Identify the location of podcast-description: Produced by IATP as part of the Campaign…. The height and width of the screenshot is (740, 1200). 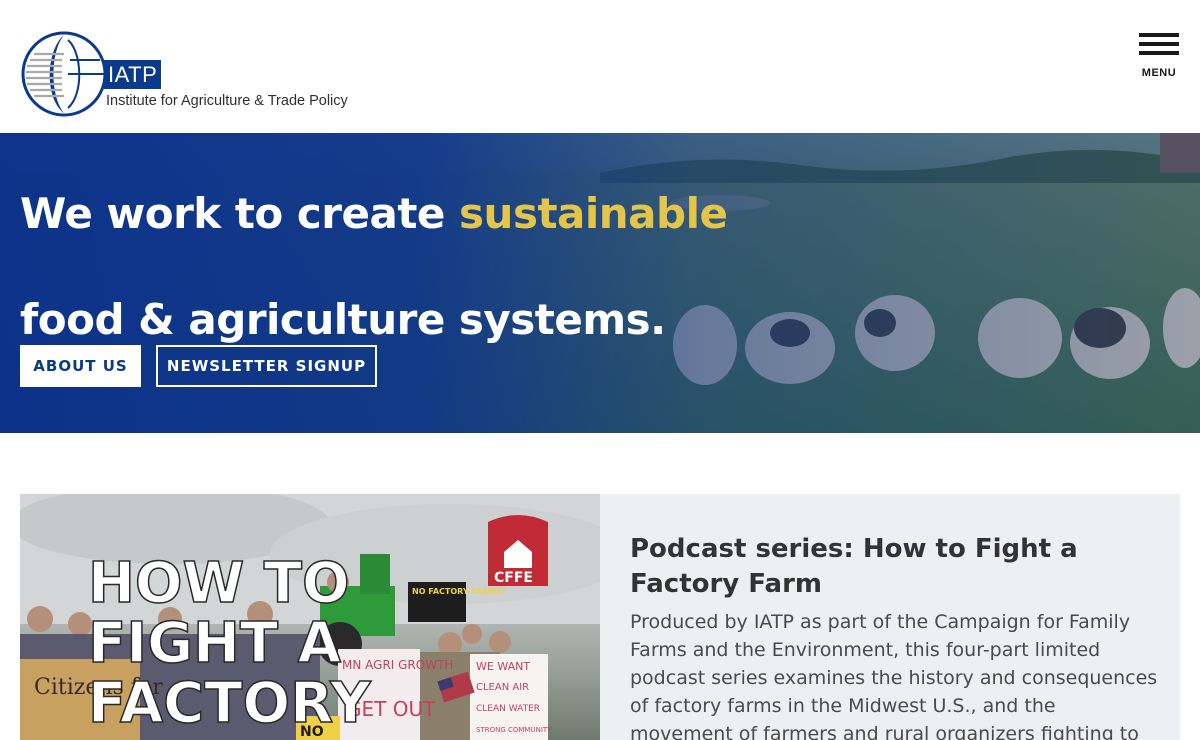
(894, 675).